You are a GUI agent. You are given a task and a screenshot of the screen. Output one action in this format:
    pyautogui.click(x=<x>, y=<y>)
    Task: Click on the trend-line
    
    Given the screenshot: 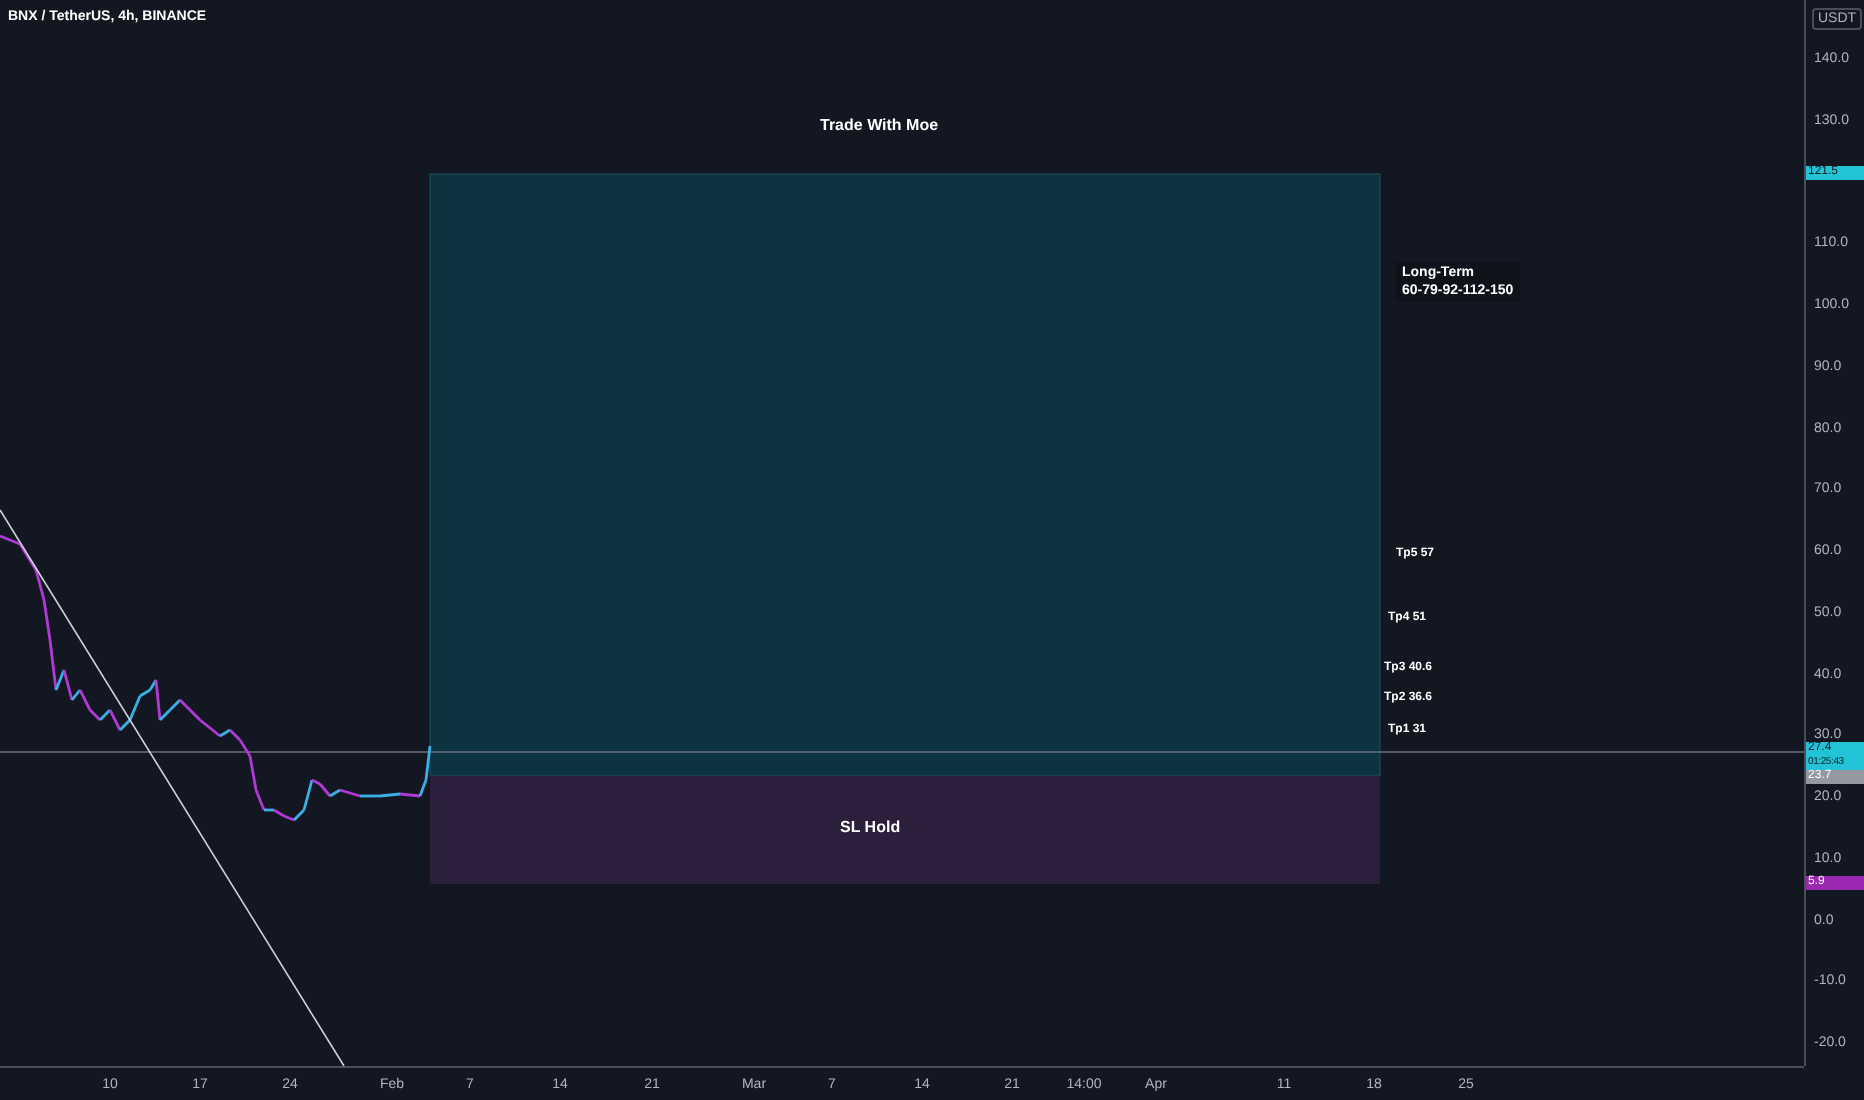 What is the action you would take?
    pyautogui.click(x=172, y=787)
    